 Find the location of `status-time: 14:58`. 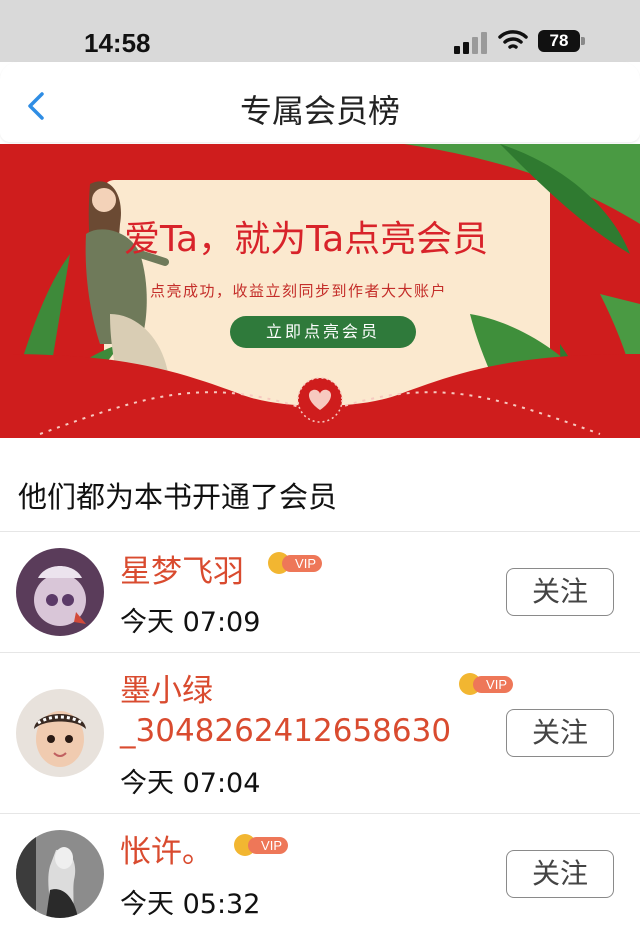

status-time: 14:58 is located at coordinates (117, 43).